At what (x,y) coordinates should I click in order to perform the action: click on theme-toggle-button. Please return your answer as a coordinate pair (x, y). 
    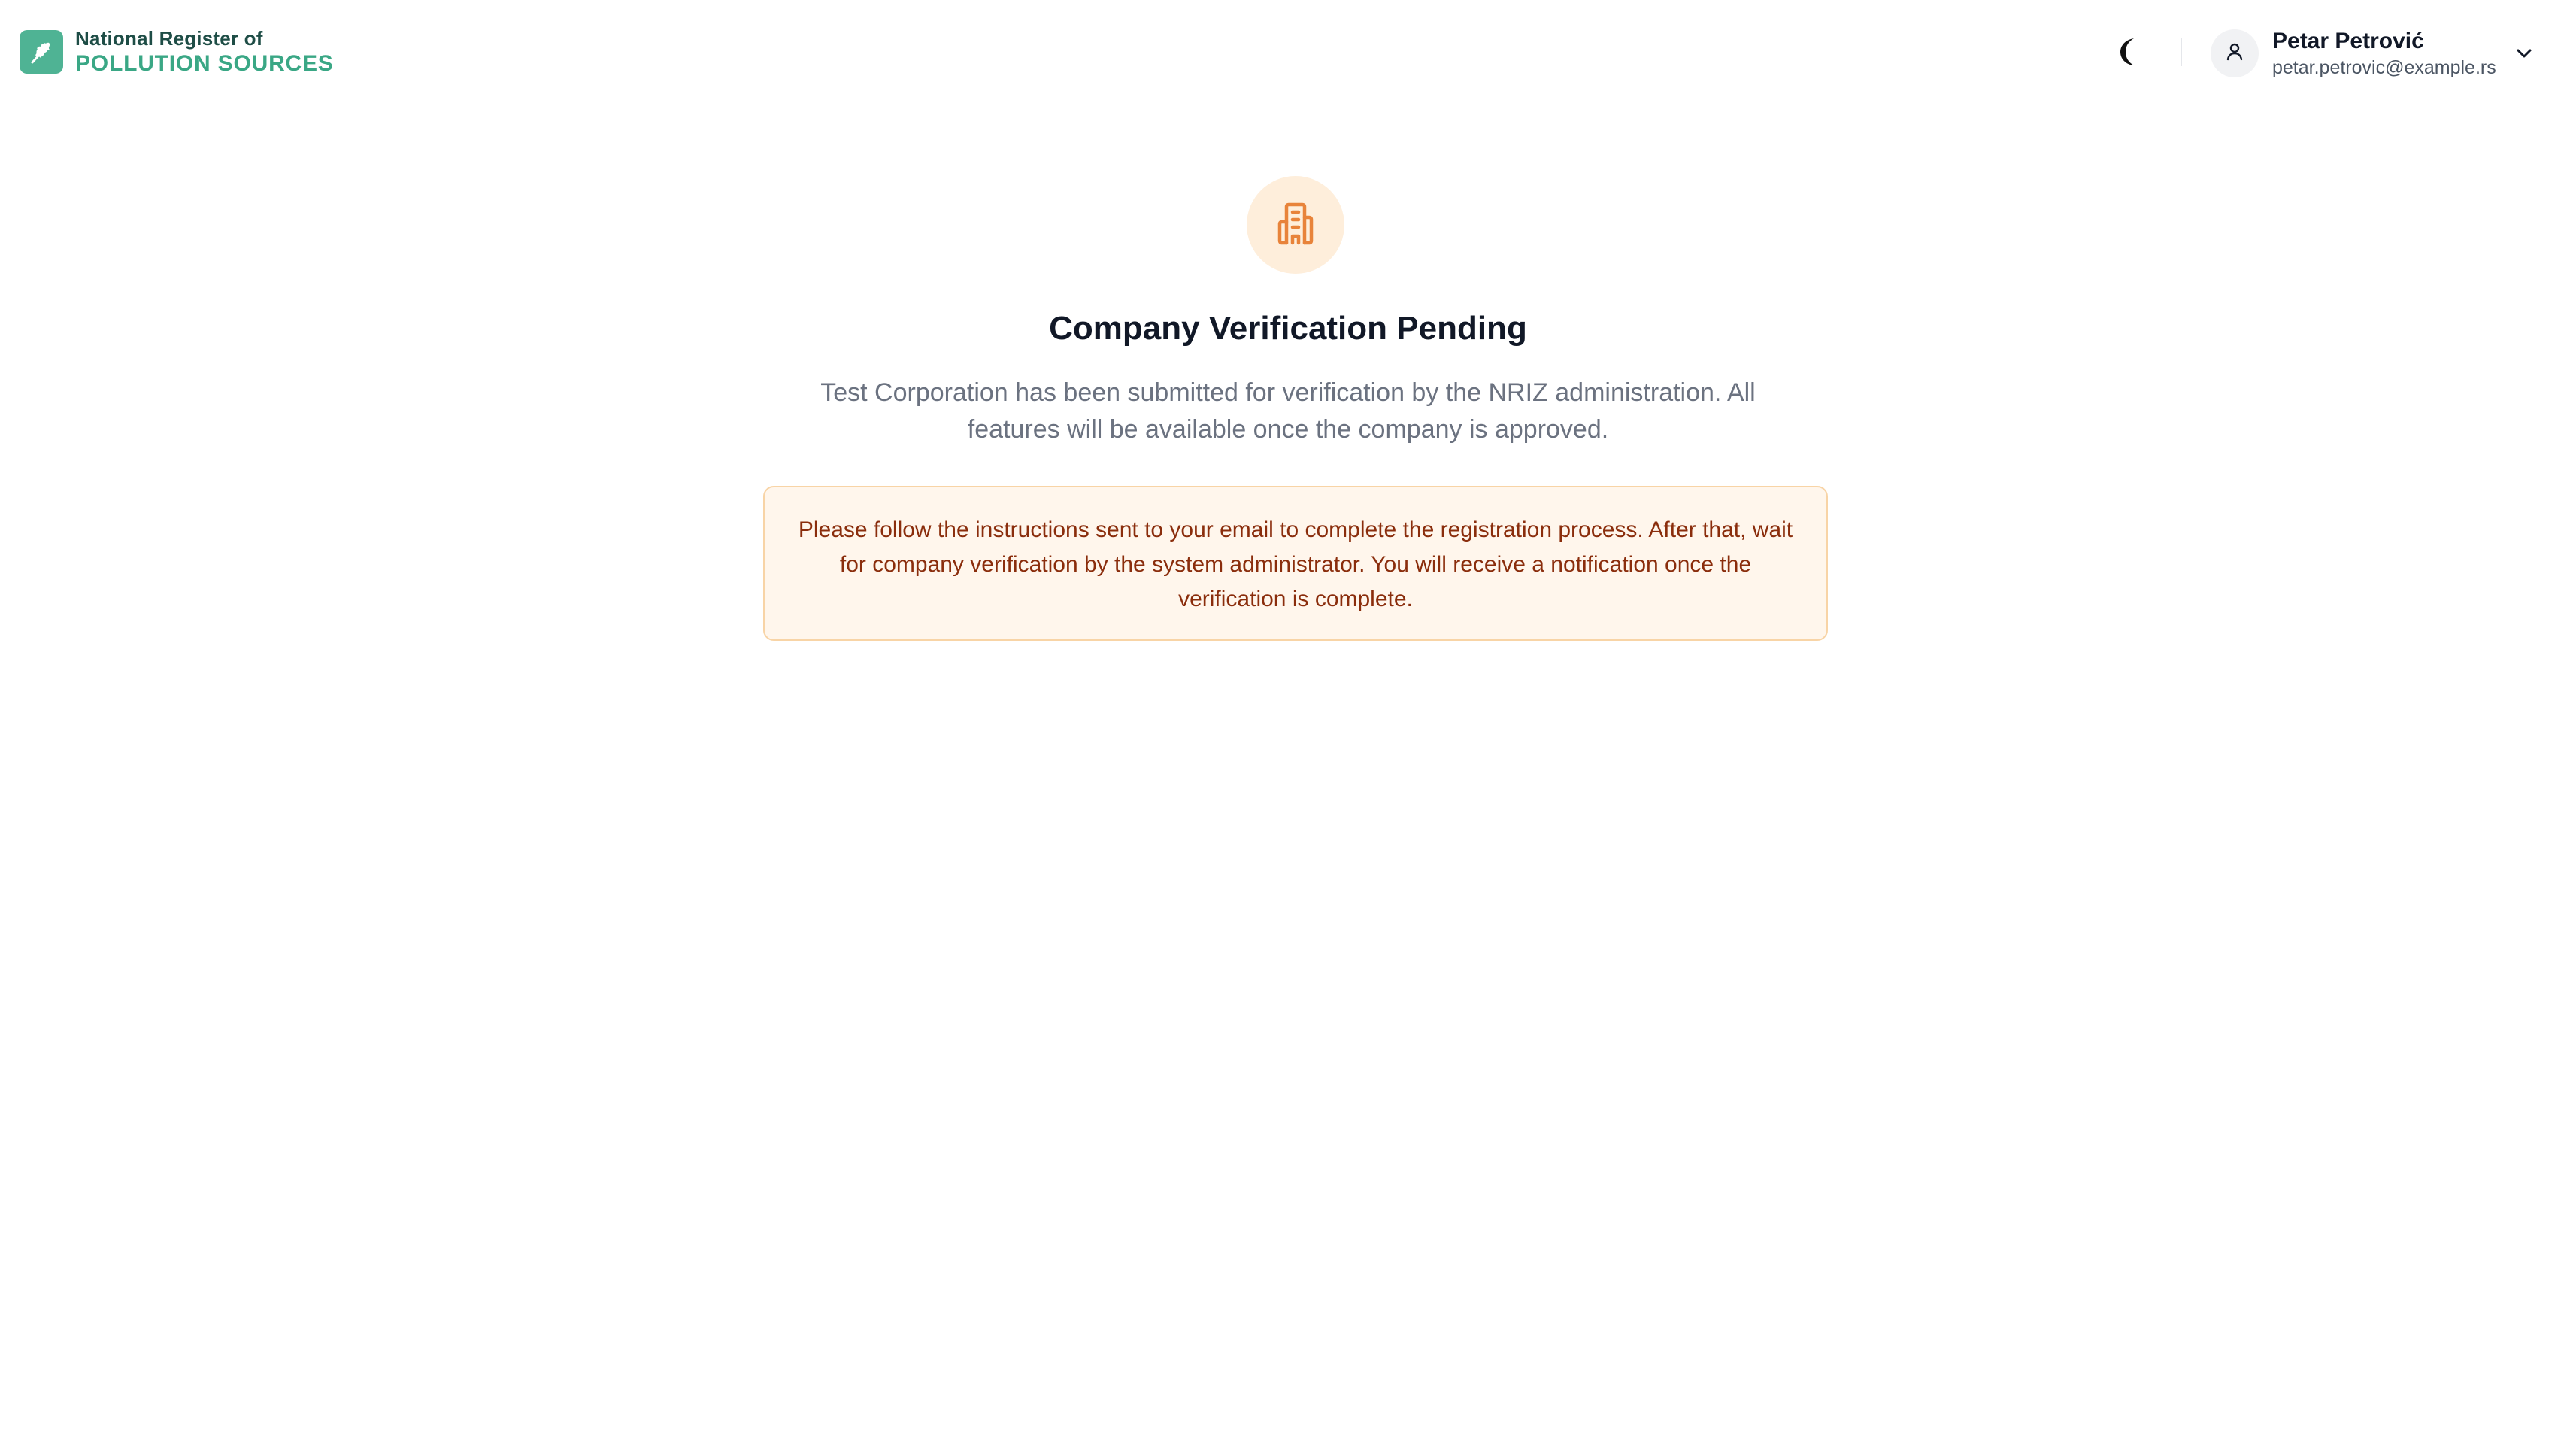
    Looking at the image, I should click on (2129, 51).